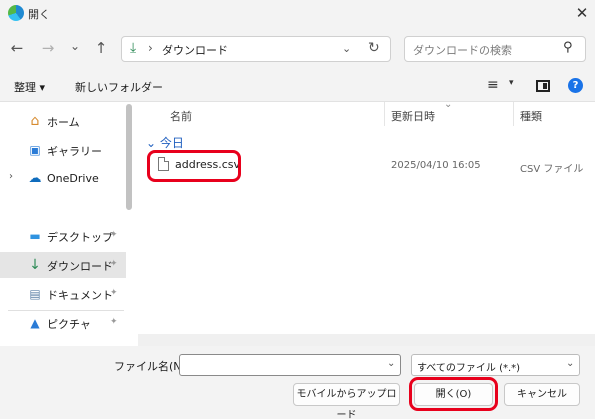 The image size is (595, 419). Describe the element at coordinates (48, 48) in the screenshot. I see `forward-arrow-icon: →` at that location.